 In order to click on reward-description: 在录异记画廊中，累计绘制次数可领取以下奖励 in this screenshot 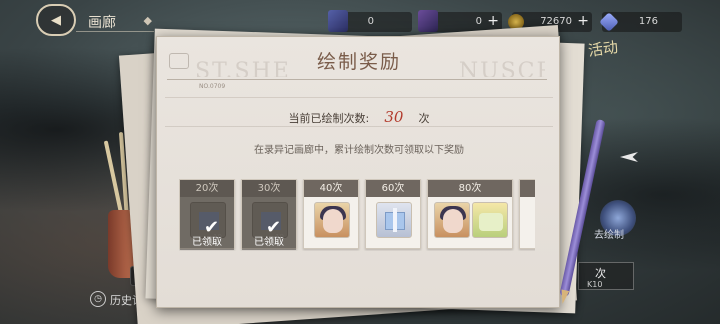, I will do `click(359, 150)`.